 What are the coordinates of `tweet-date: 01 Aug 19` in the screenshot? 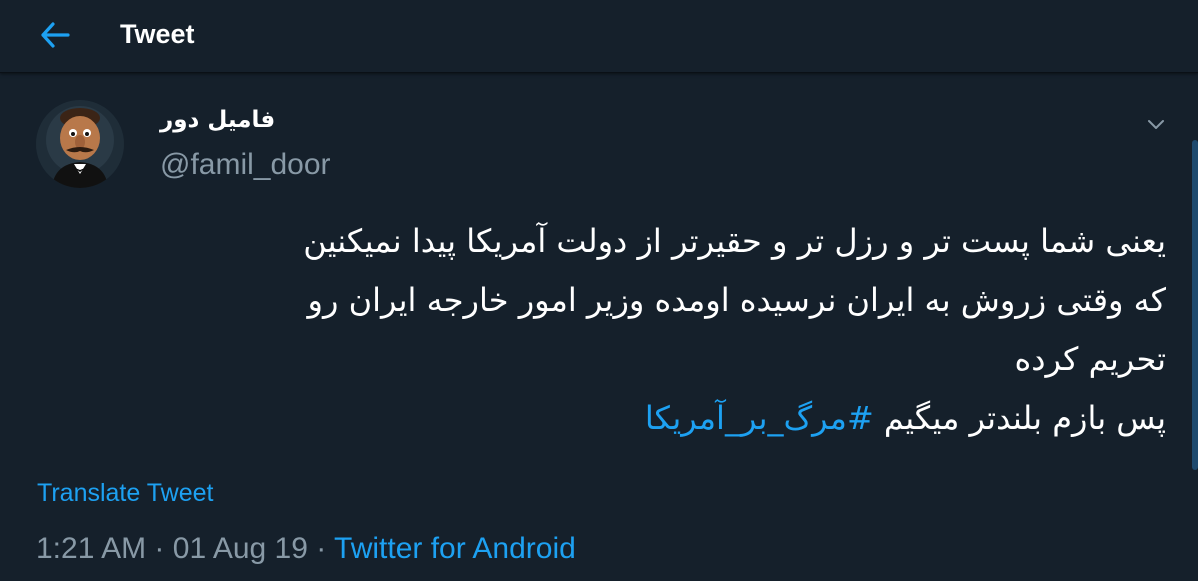 It's located at (240, 548).